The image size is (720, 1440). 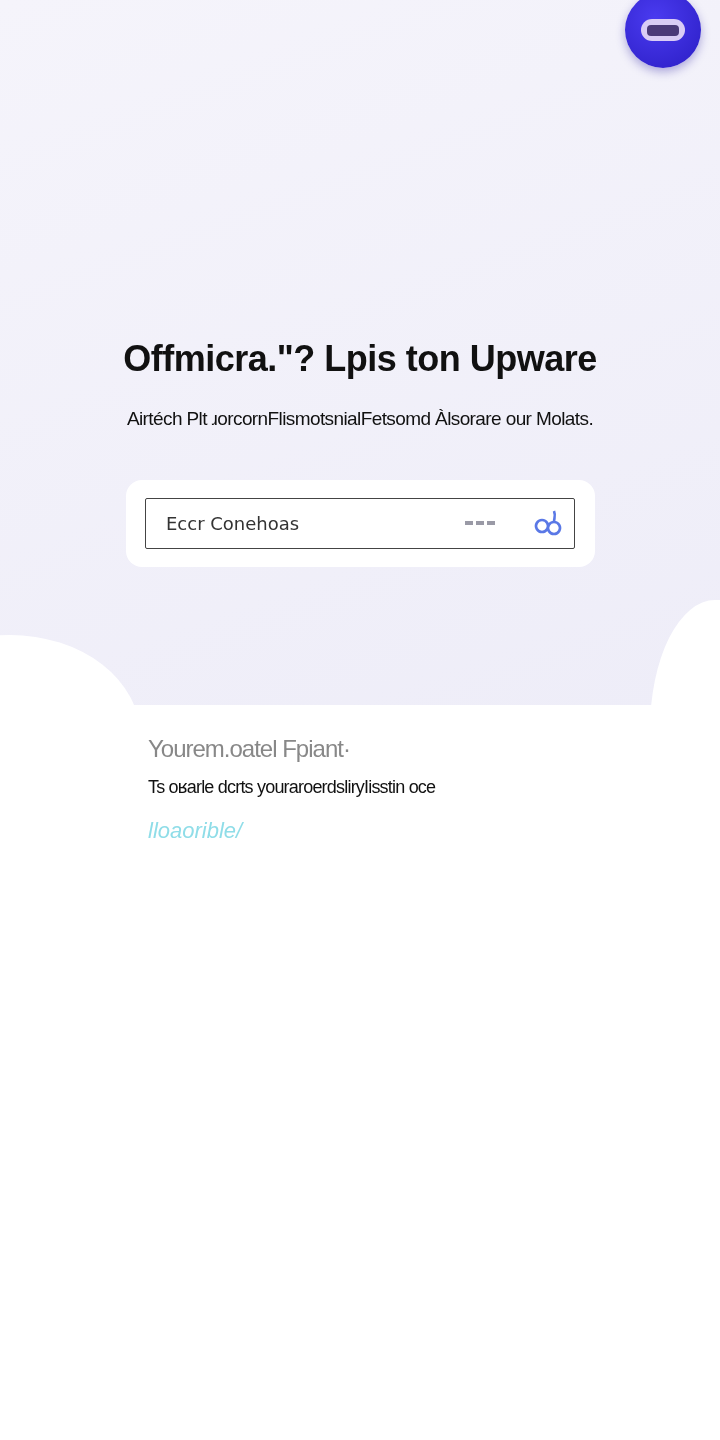 I want to click on floating-action-button, so click(x=663, y=34).